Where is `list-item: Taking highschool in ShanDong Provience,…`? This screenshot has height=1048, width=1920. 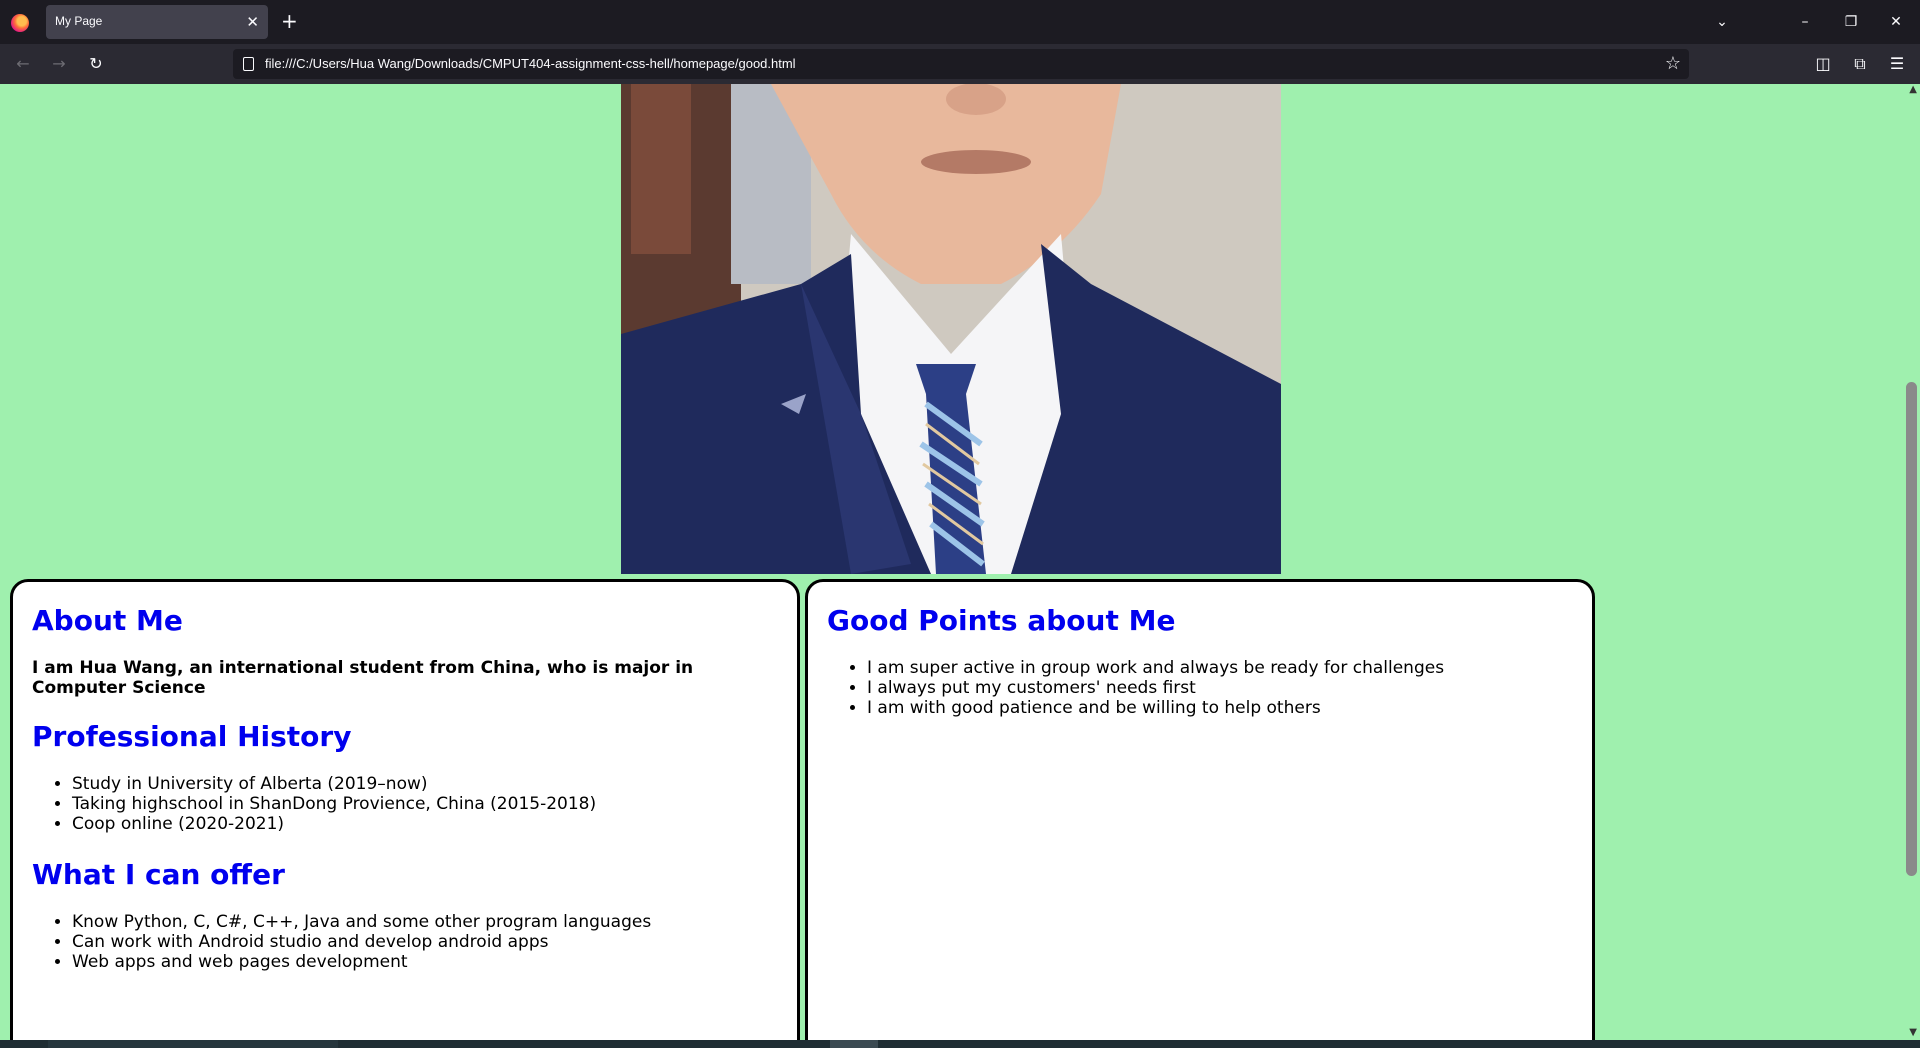
list-item: Taking highschool in ShanDong Provience,… is located at coordinates (425, 804).